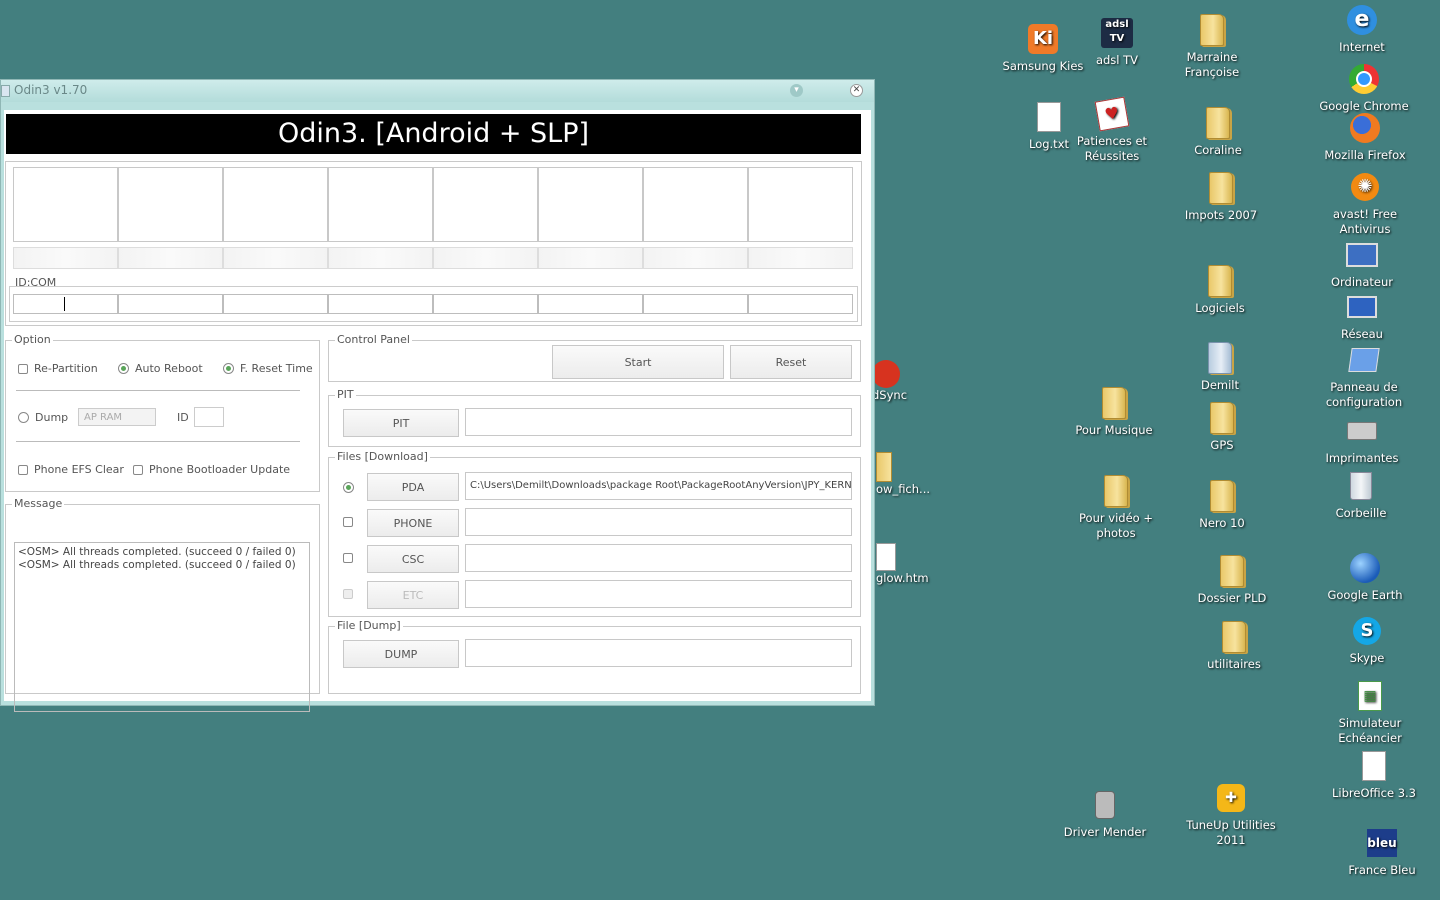 Image resolution: width=1440 pixels, height=900 pixels. Describe the element at coordinates (1220, 290) in the screenshot. I see `desktop-icon-logiciels: Logiciels` at that location.